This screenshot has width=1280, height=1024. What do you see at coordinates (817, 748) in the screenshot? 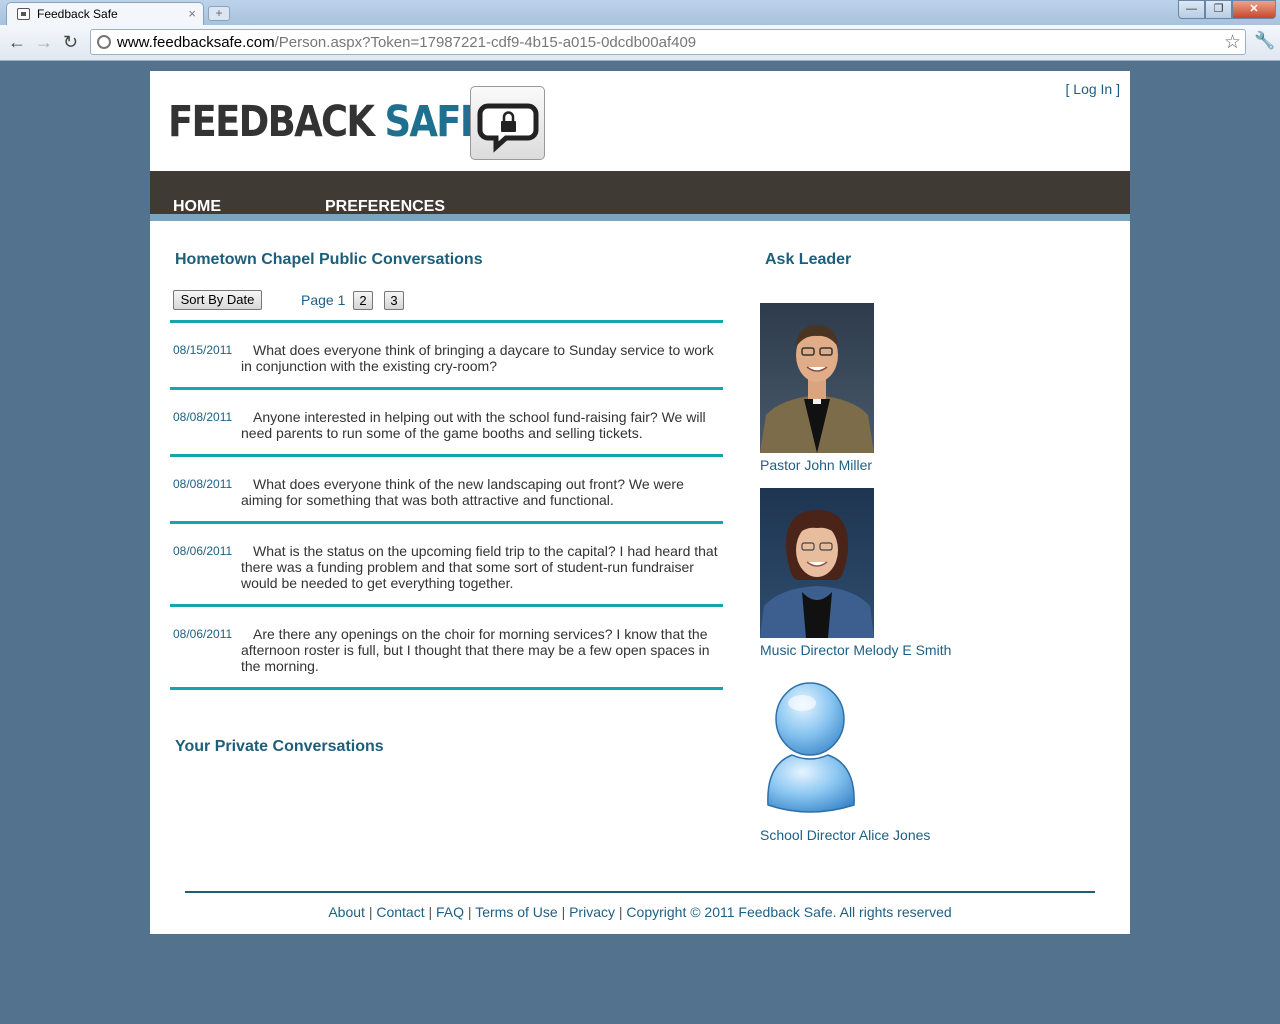
I see `default-user-avatar-icon` at bounding box center [817, 748].